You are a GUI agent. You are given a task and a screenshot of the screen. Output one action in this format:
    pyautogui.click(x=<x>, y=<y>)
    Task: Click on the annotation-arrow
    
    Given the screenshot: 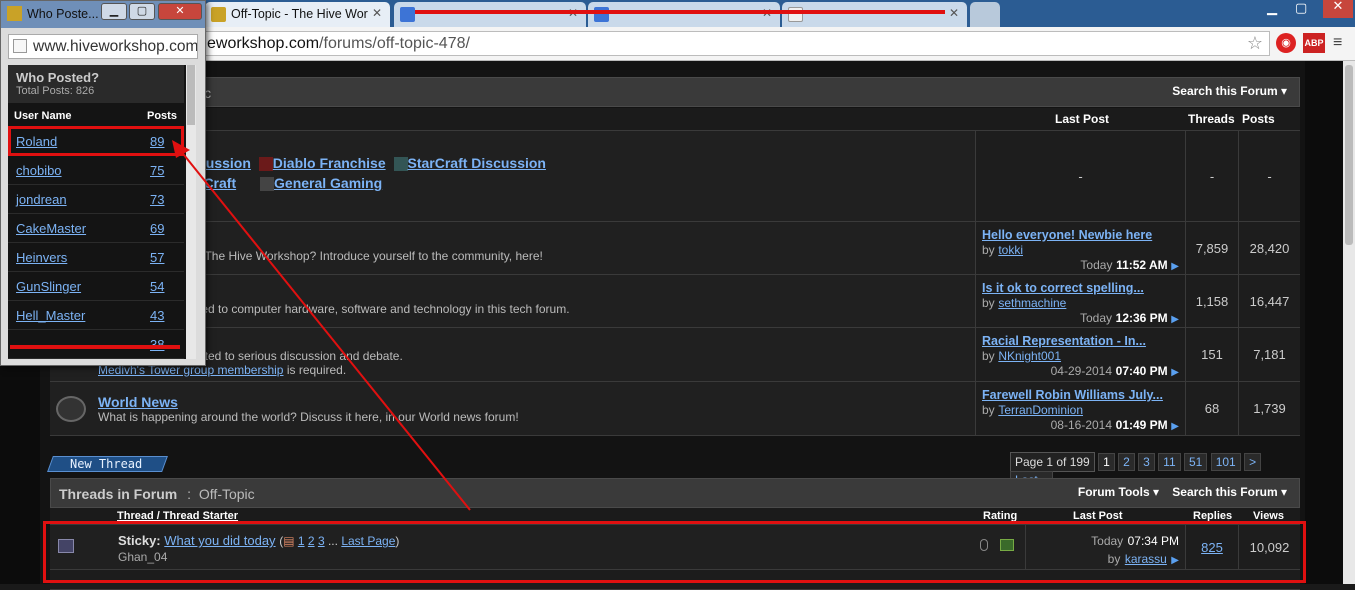 What is the action you would take?
    pyautogui.click(x=321, y=325)
    